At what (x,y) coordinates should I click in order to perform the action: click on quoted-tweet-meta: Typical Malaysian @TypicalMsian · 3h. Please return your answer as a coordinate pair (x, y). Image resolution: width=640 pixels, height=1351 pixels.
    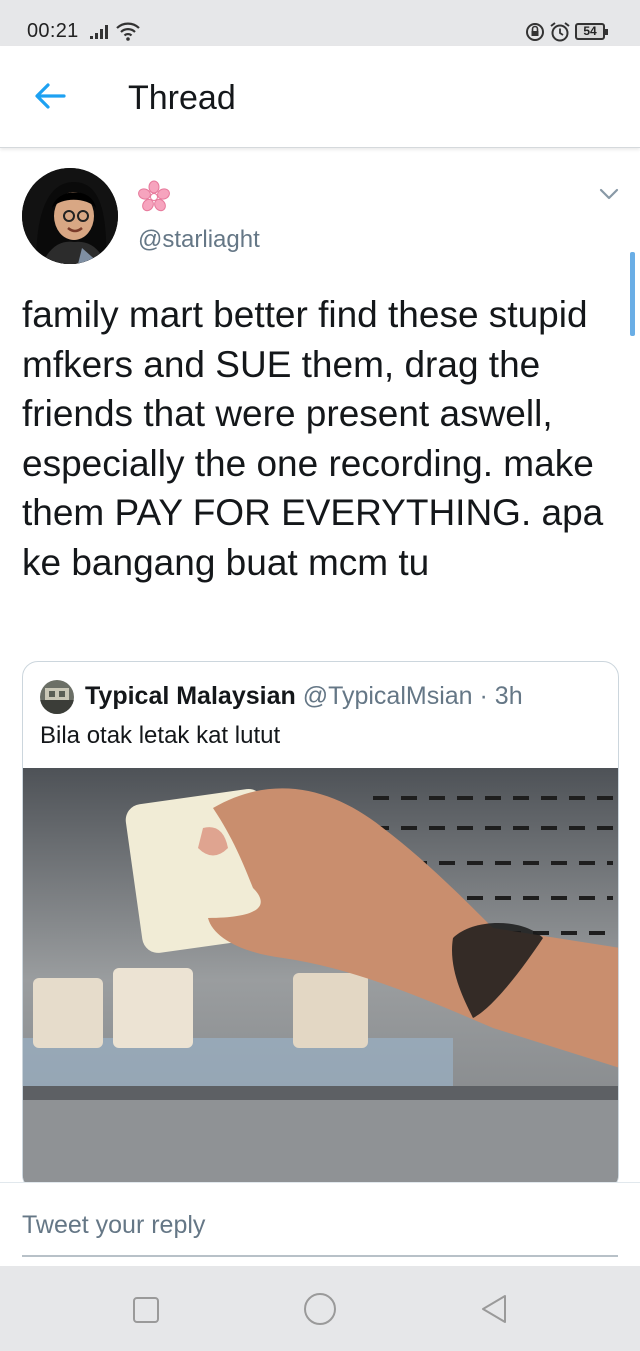
    Looking at the image, I should click on (304, 696).